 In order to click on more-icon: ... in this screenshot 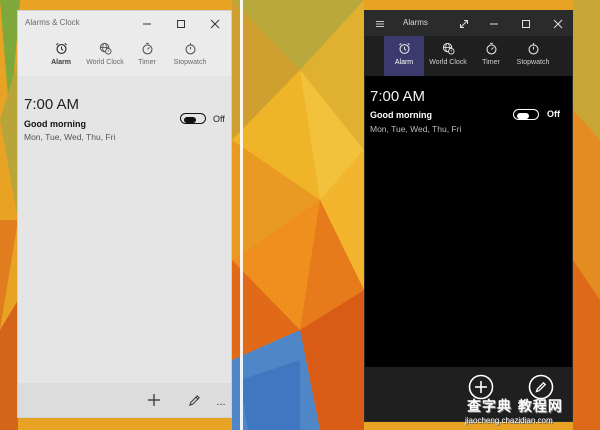, I will do `click(221, 402)`.